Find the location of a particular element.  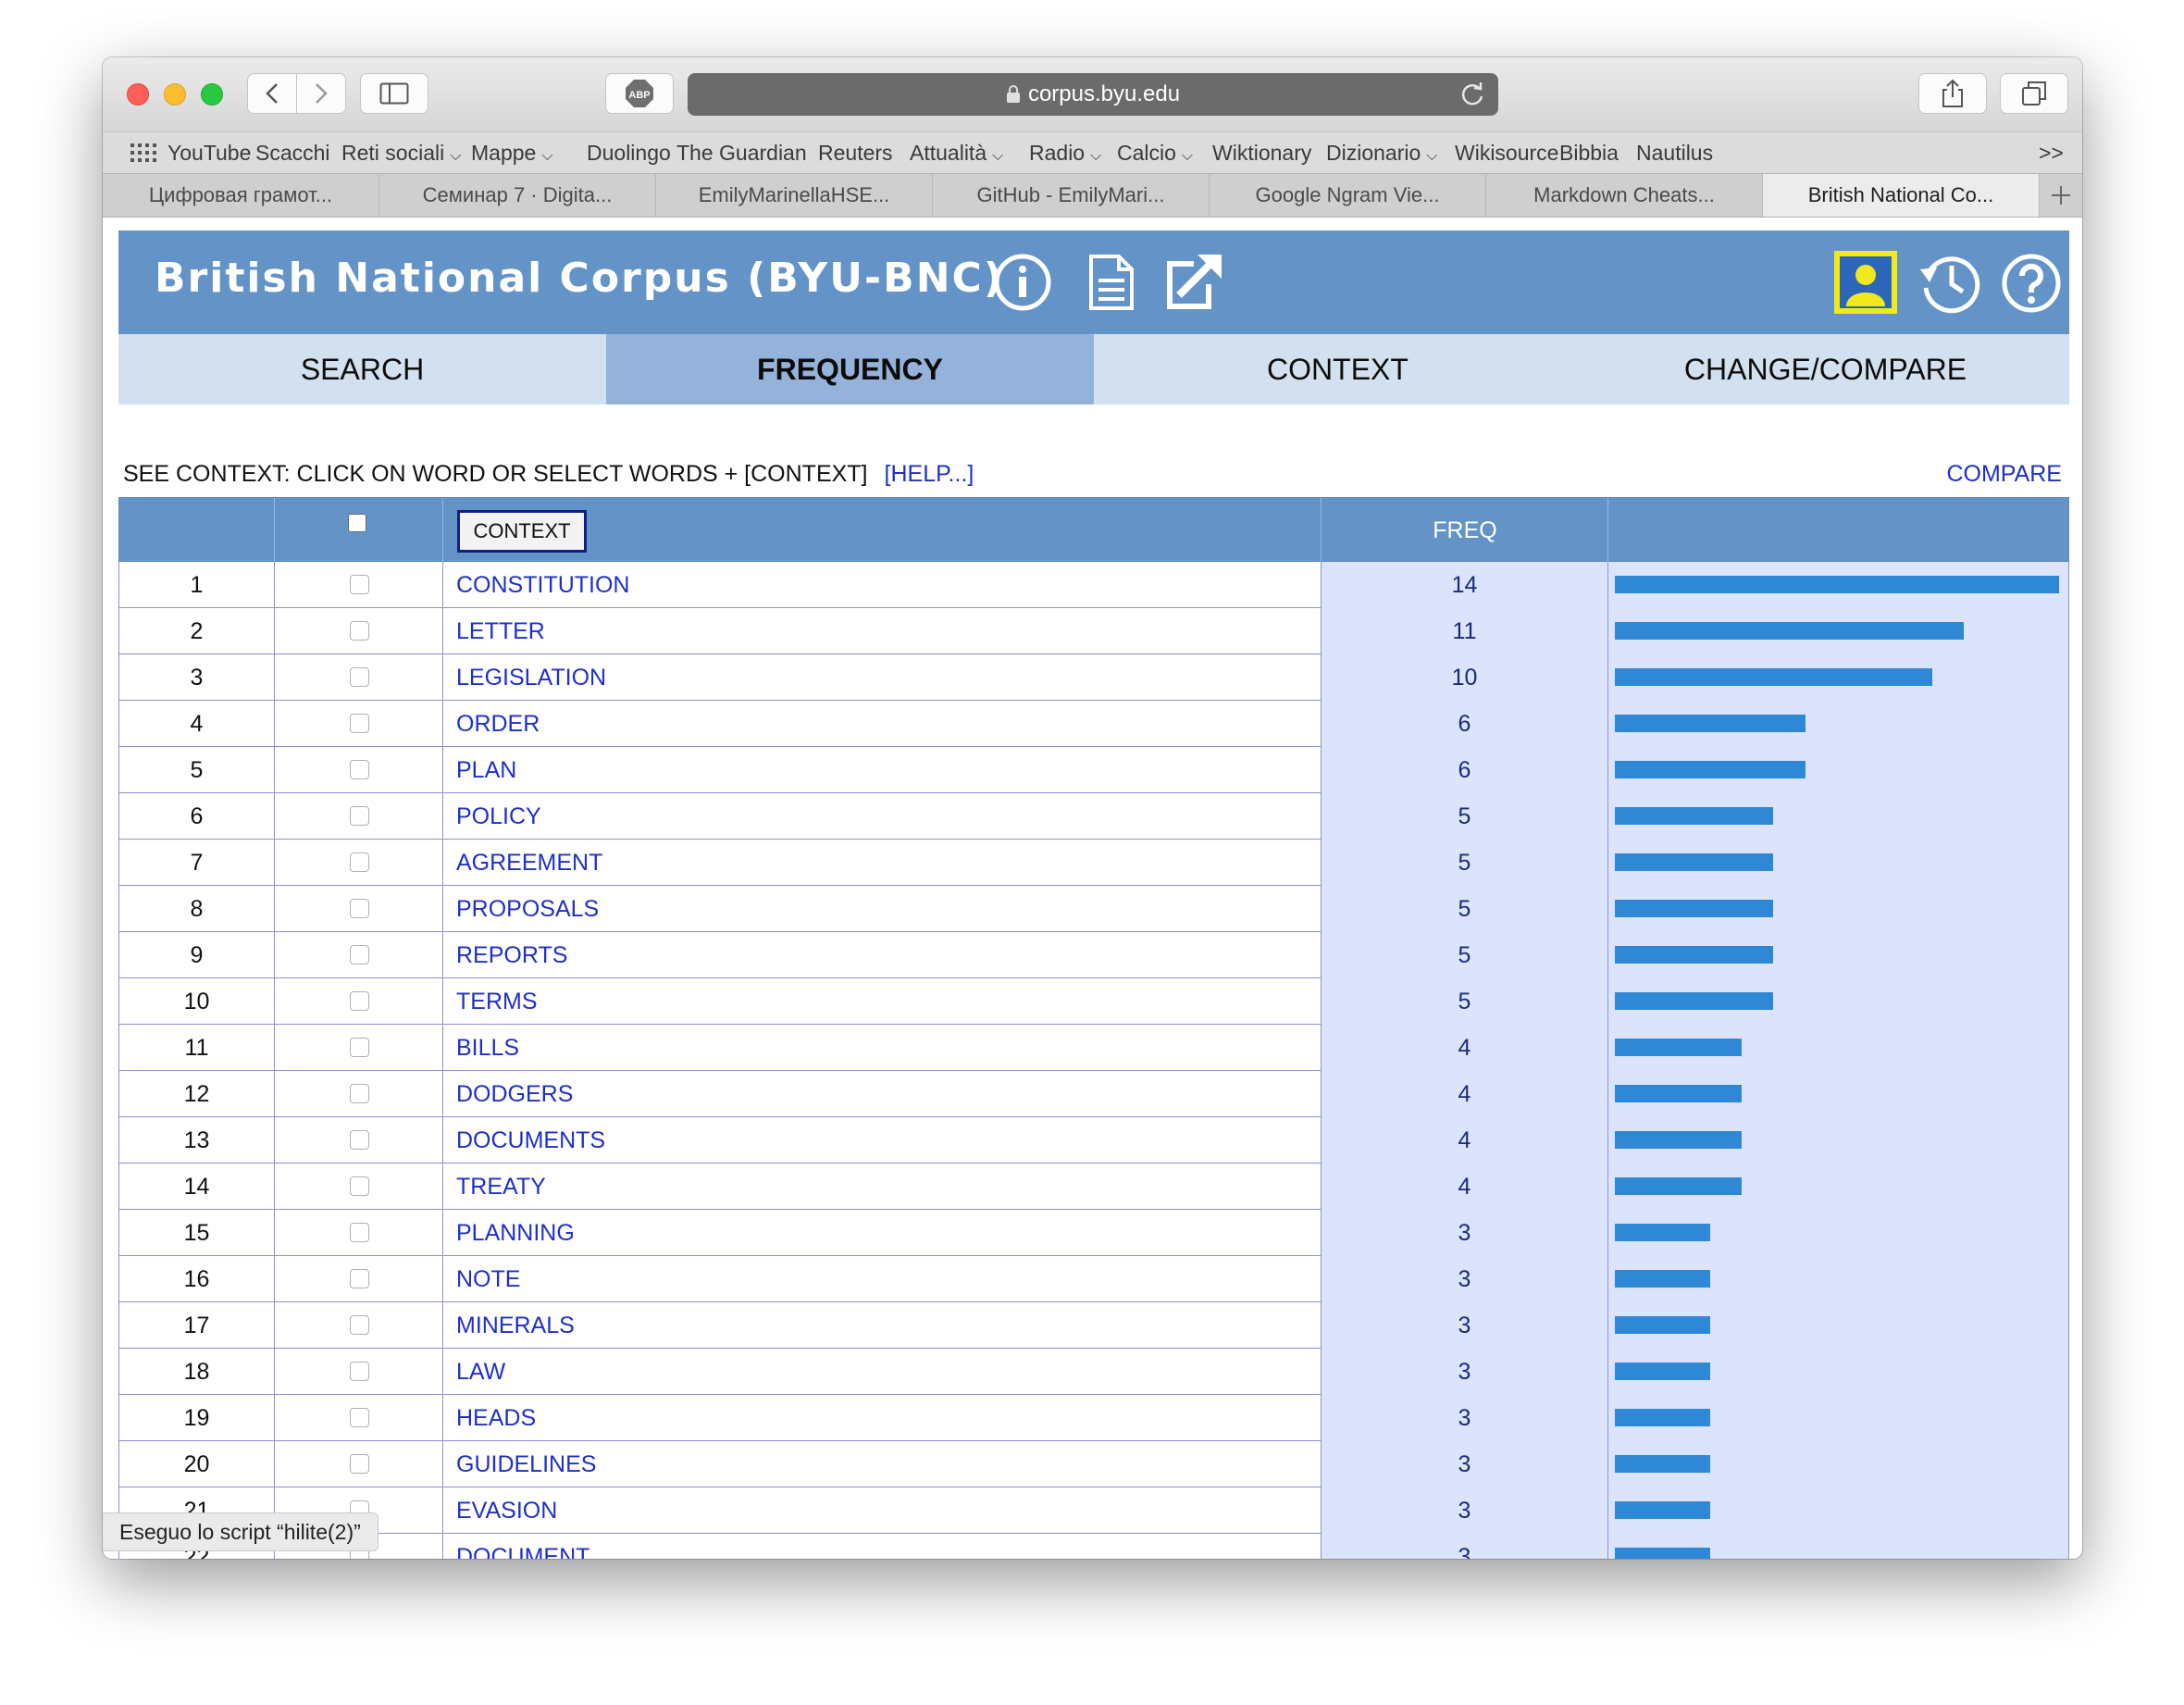

address-bar: corpus.byu.edu is located at coordinates (1093, 94).